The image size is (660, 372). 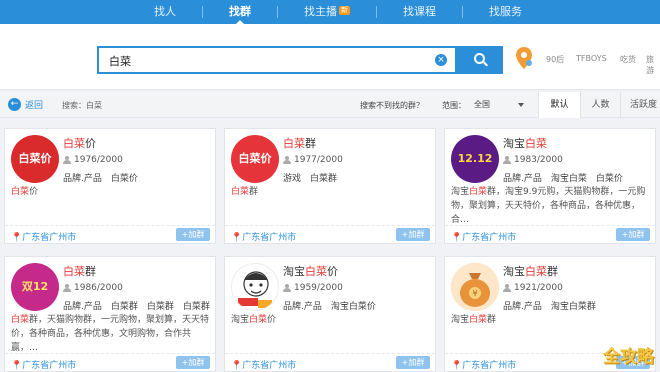 I want to click on search-button, so click(x=480, y=60).